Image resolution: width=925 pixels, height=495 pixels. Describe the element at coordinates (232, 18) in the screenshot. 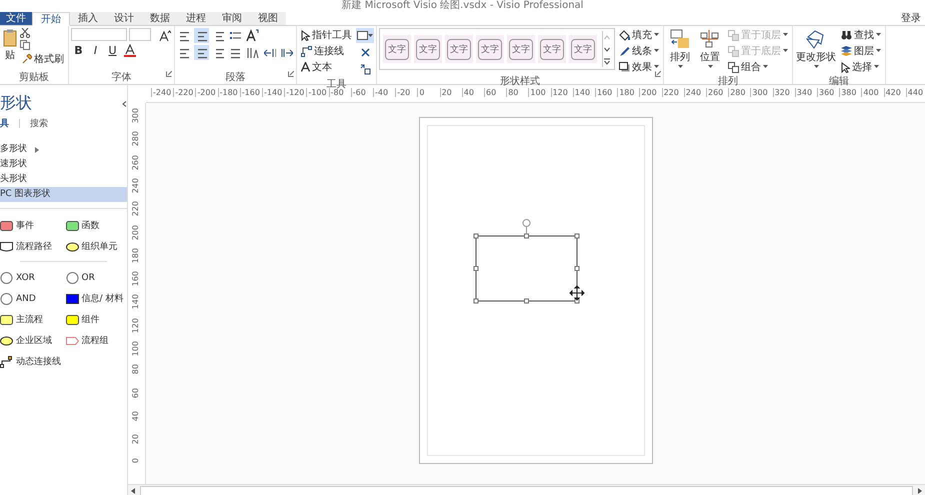

I see `ribbon-tab: 审阅` at that location.